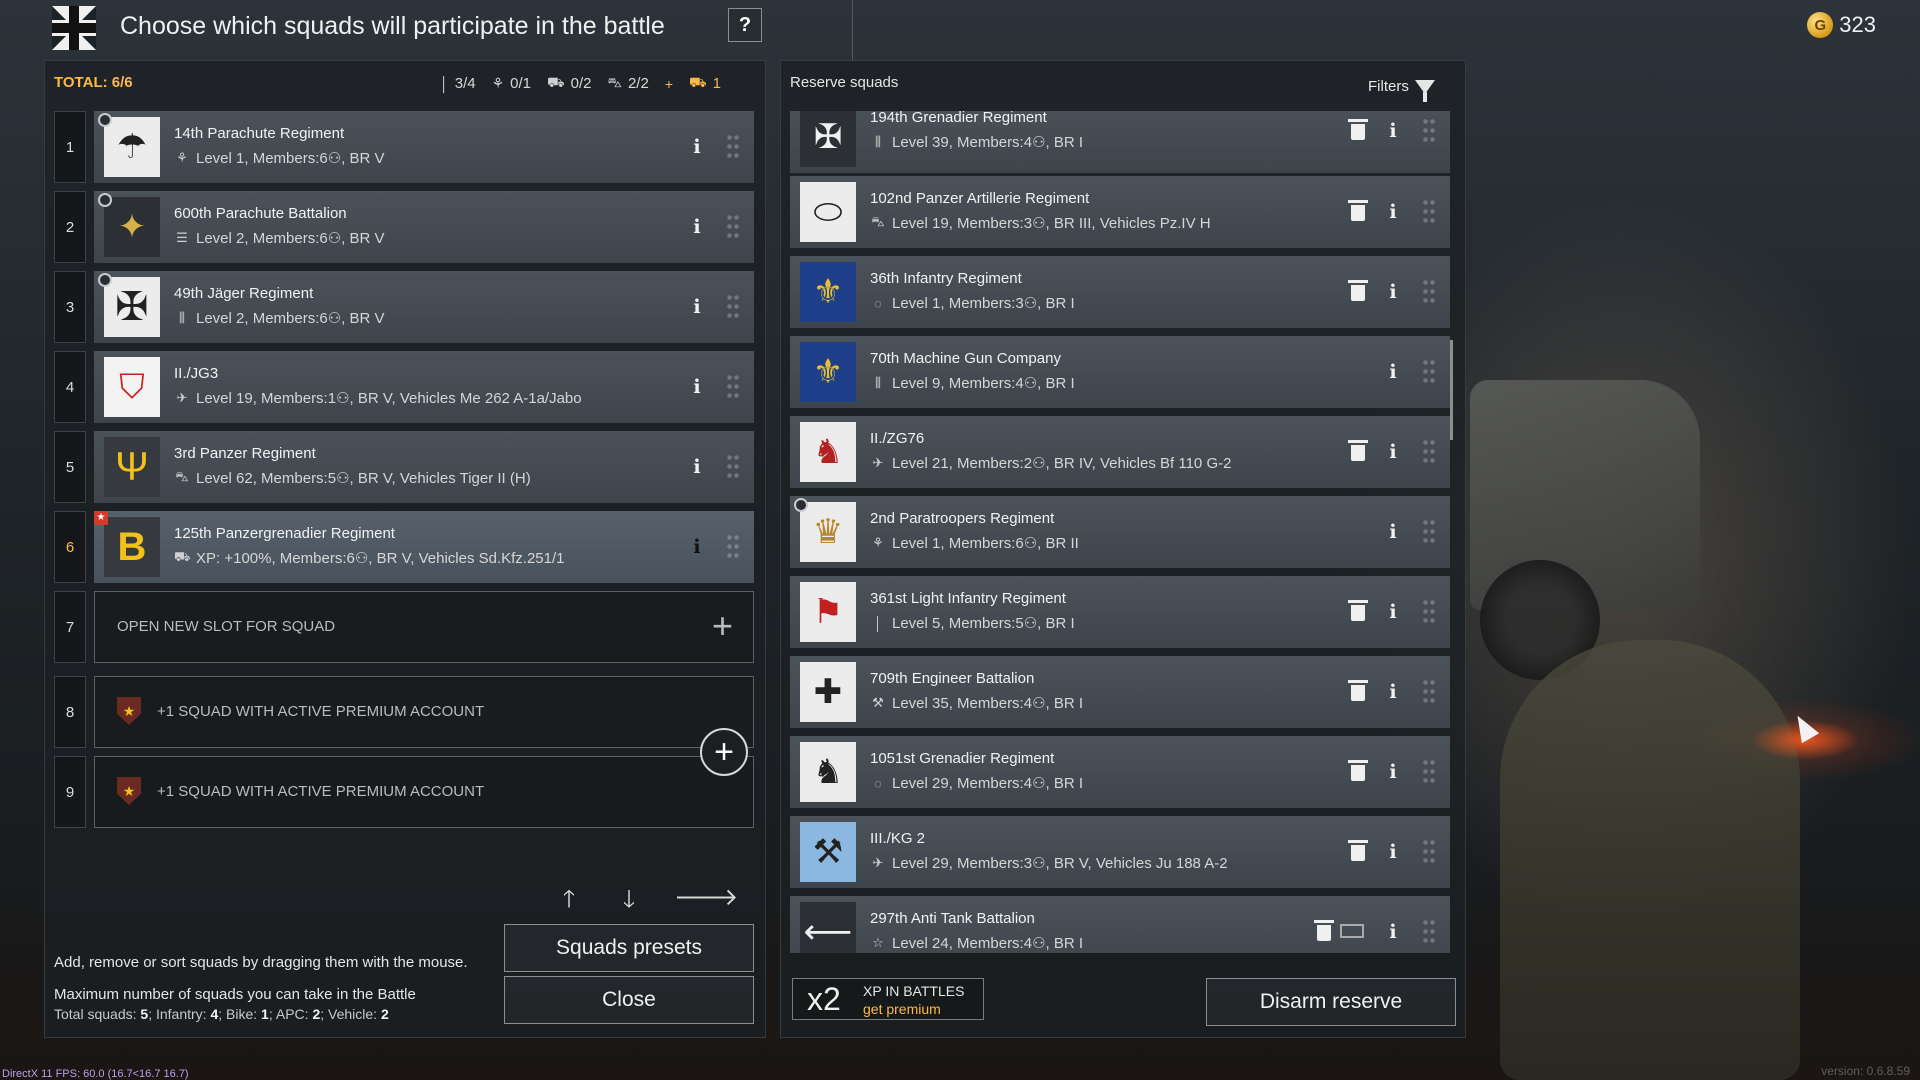 This screenshot has height=1080, width=1920. Describe the element at coordinates (93, 82) in the screenshot. I see `total-squads-label: TOTAL: 6/6` at that location.